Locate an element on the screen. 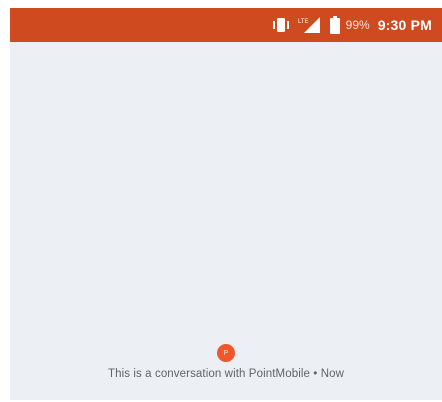 The image size is (442, 402). clock-time: 9:30 PM is located at coordinates (404, 25).